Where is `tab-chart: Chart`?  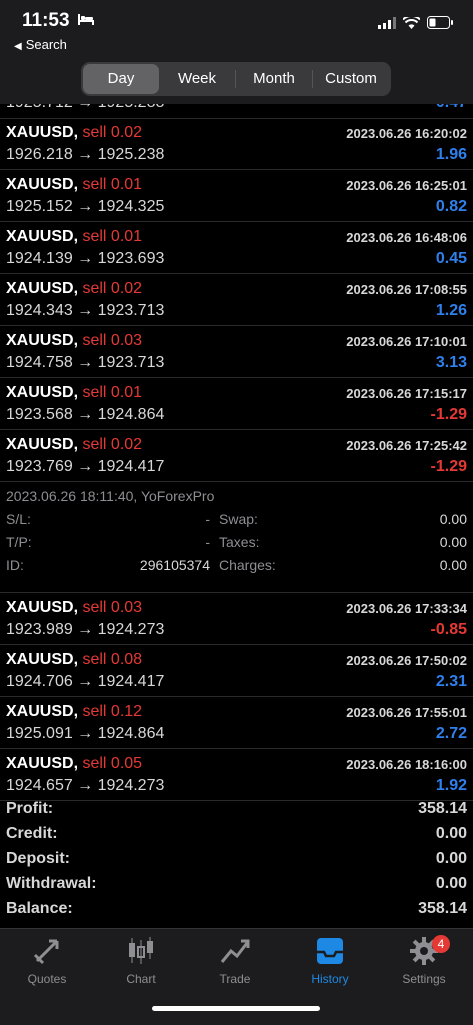
tab-chart: Chart is located at coordinates (141, 960).